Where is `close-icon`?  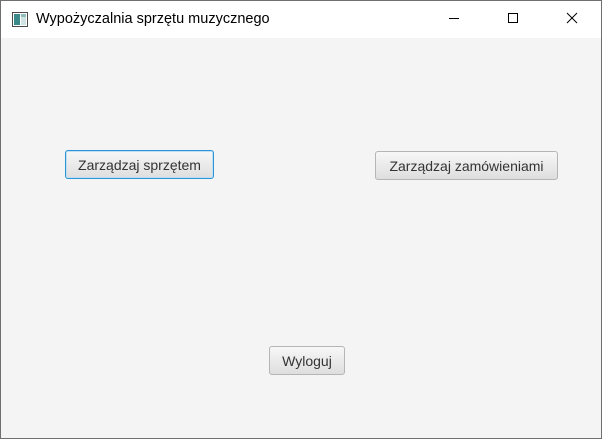
close-icon is located at coordinates (572, 20).